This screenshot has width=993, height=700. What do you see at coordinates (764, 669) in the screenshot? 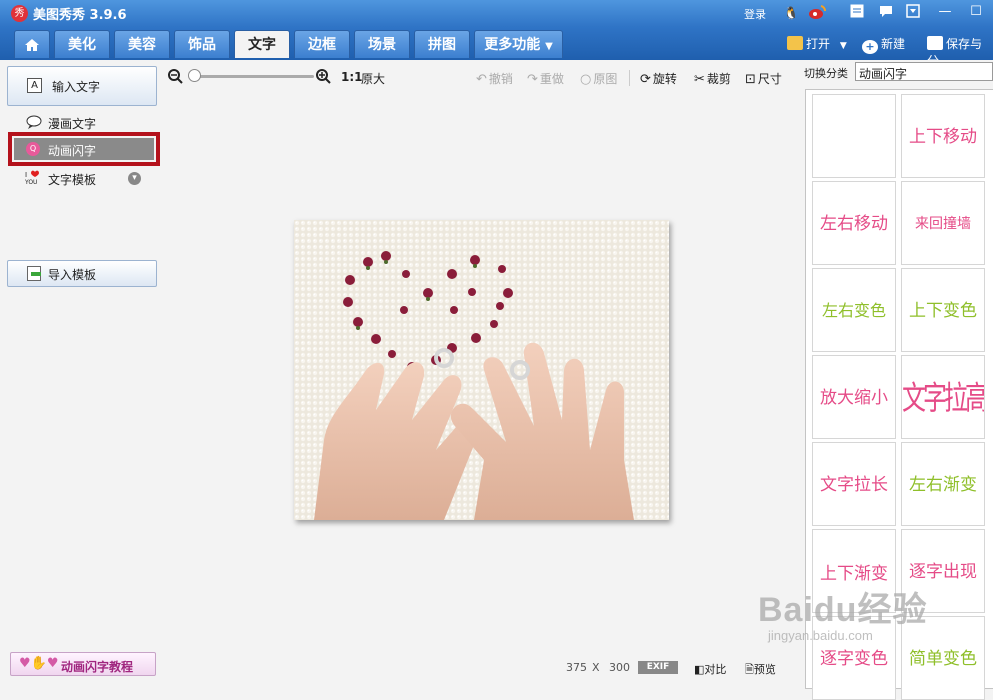
I see `preview-label: 预览` at bounding box center [764, 669].